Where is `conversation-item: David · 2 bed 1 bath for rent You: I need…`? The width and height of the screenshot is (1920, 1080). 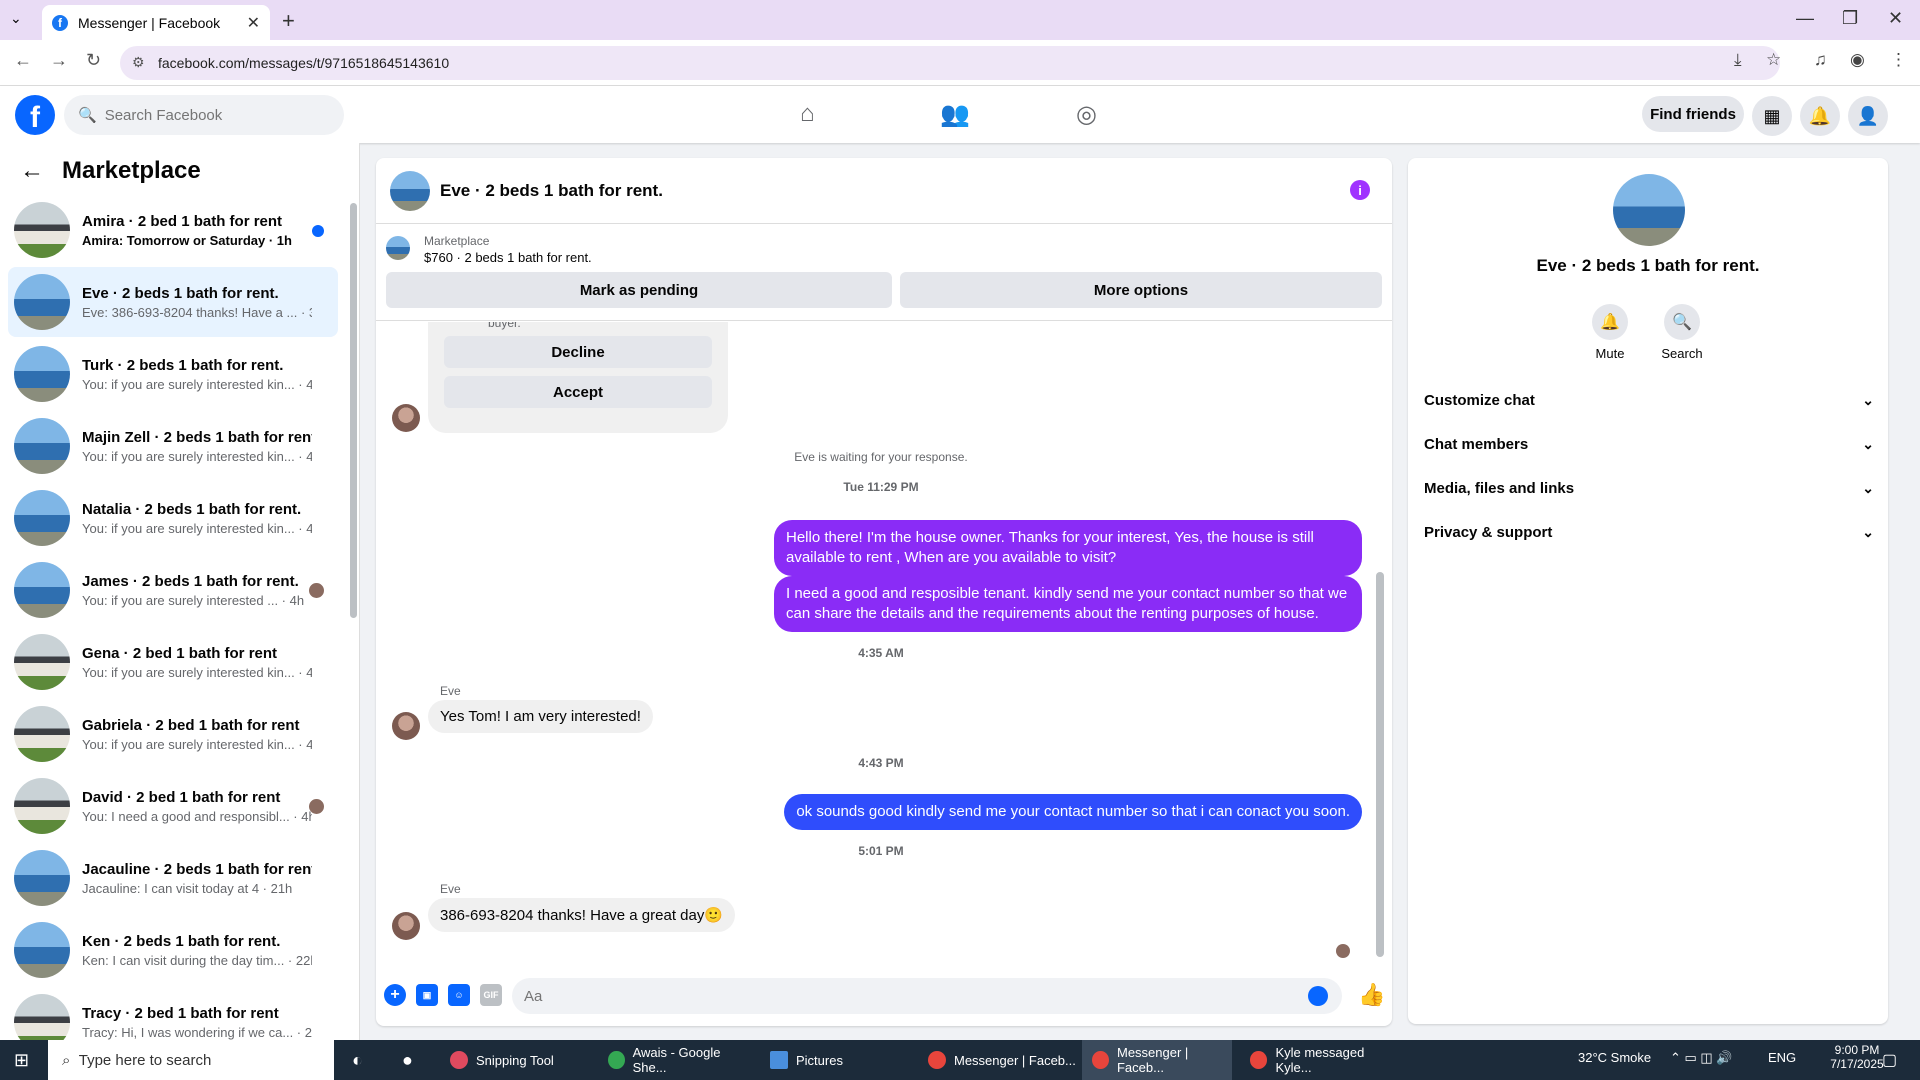 conversation-item: David · 2 bed 1 bath for rent You: I need… is located at coordinates (173, 806).